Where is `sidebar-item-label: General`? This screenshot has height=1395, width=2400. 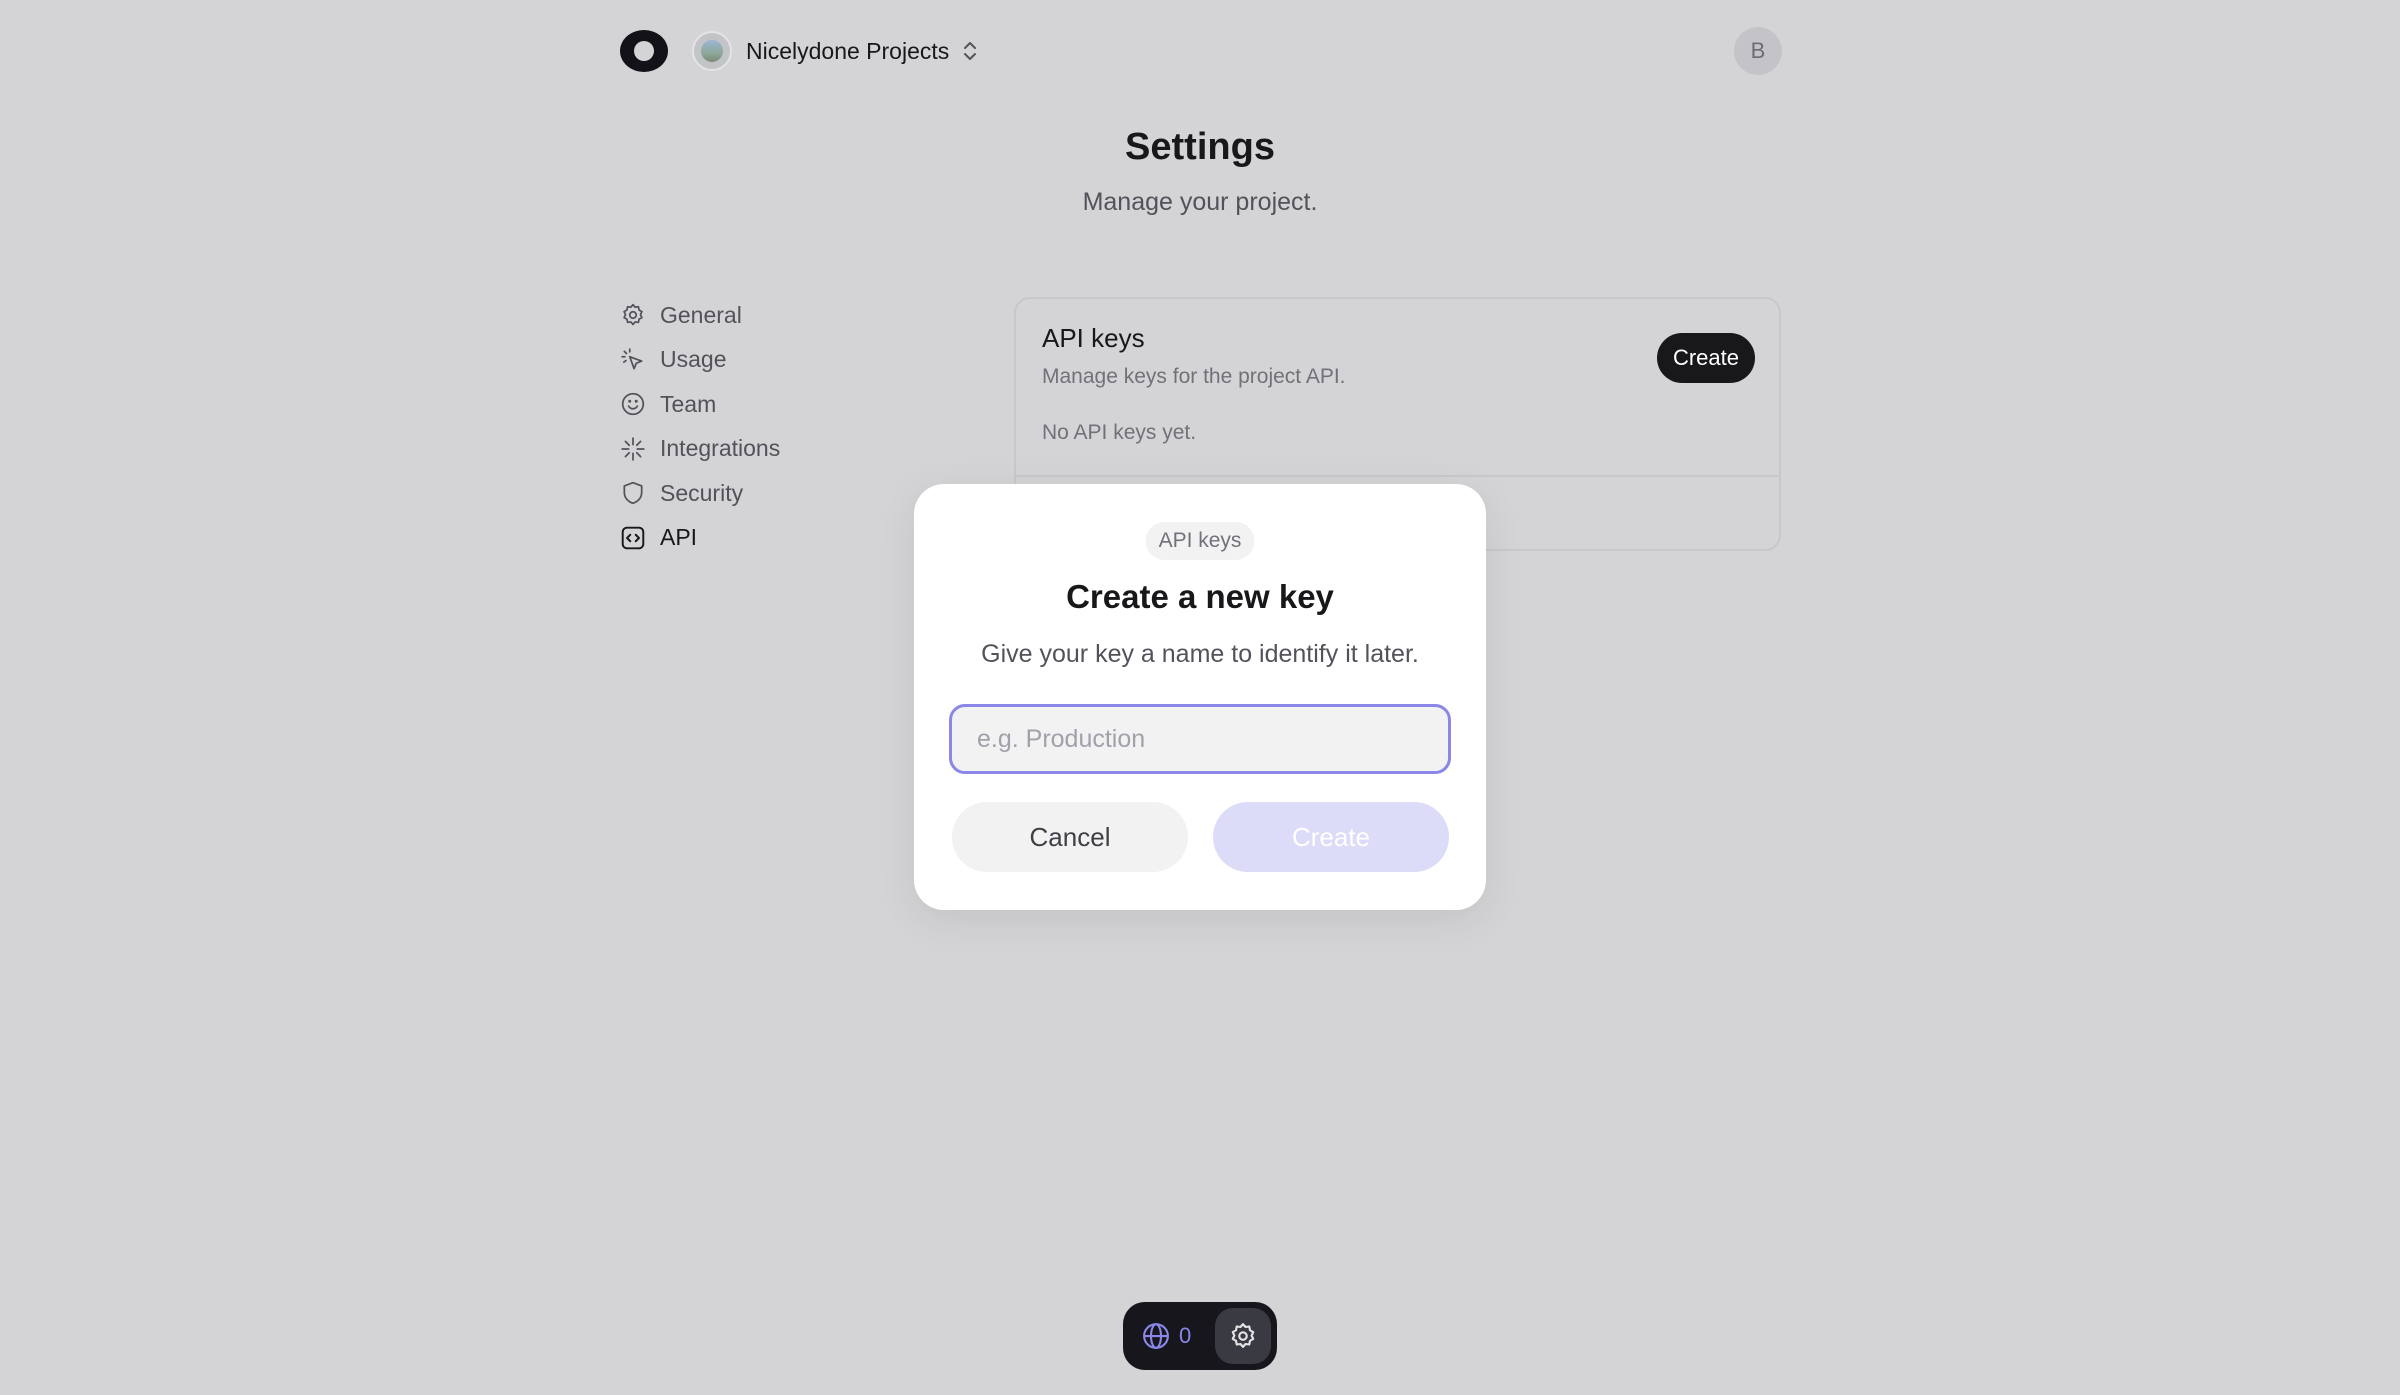
sidebar-item-label: General is located at coordinates (701, 314).